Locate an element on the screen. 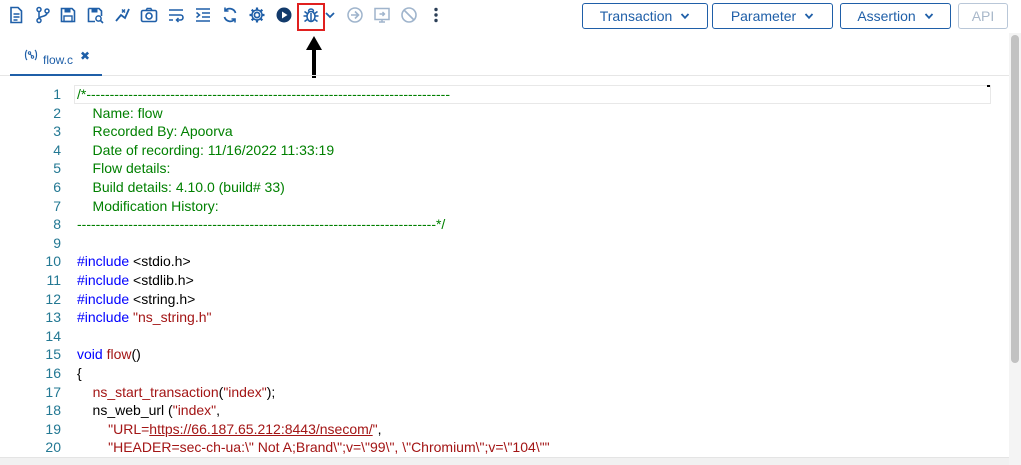 The width and height of the screenshot is (1021, 465). code-line: 2 Name: flow is located at coordinates (500, 113).